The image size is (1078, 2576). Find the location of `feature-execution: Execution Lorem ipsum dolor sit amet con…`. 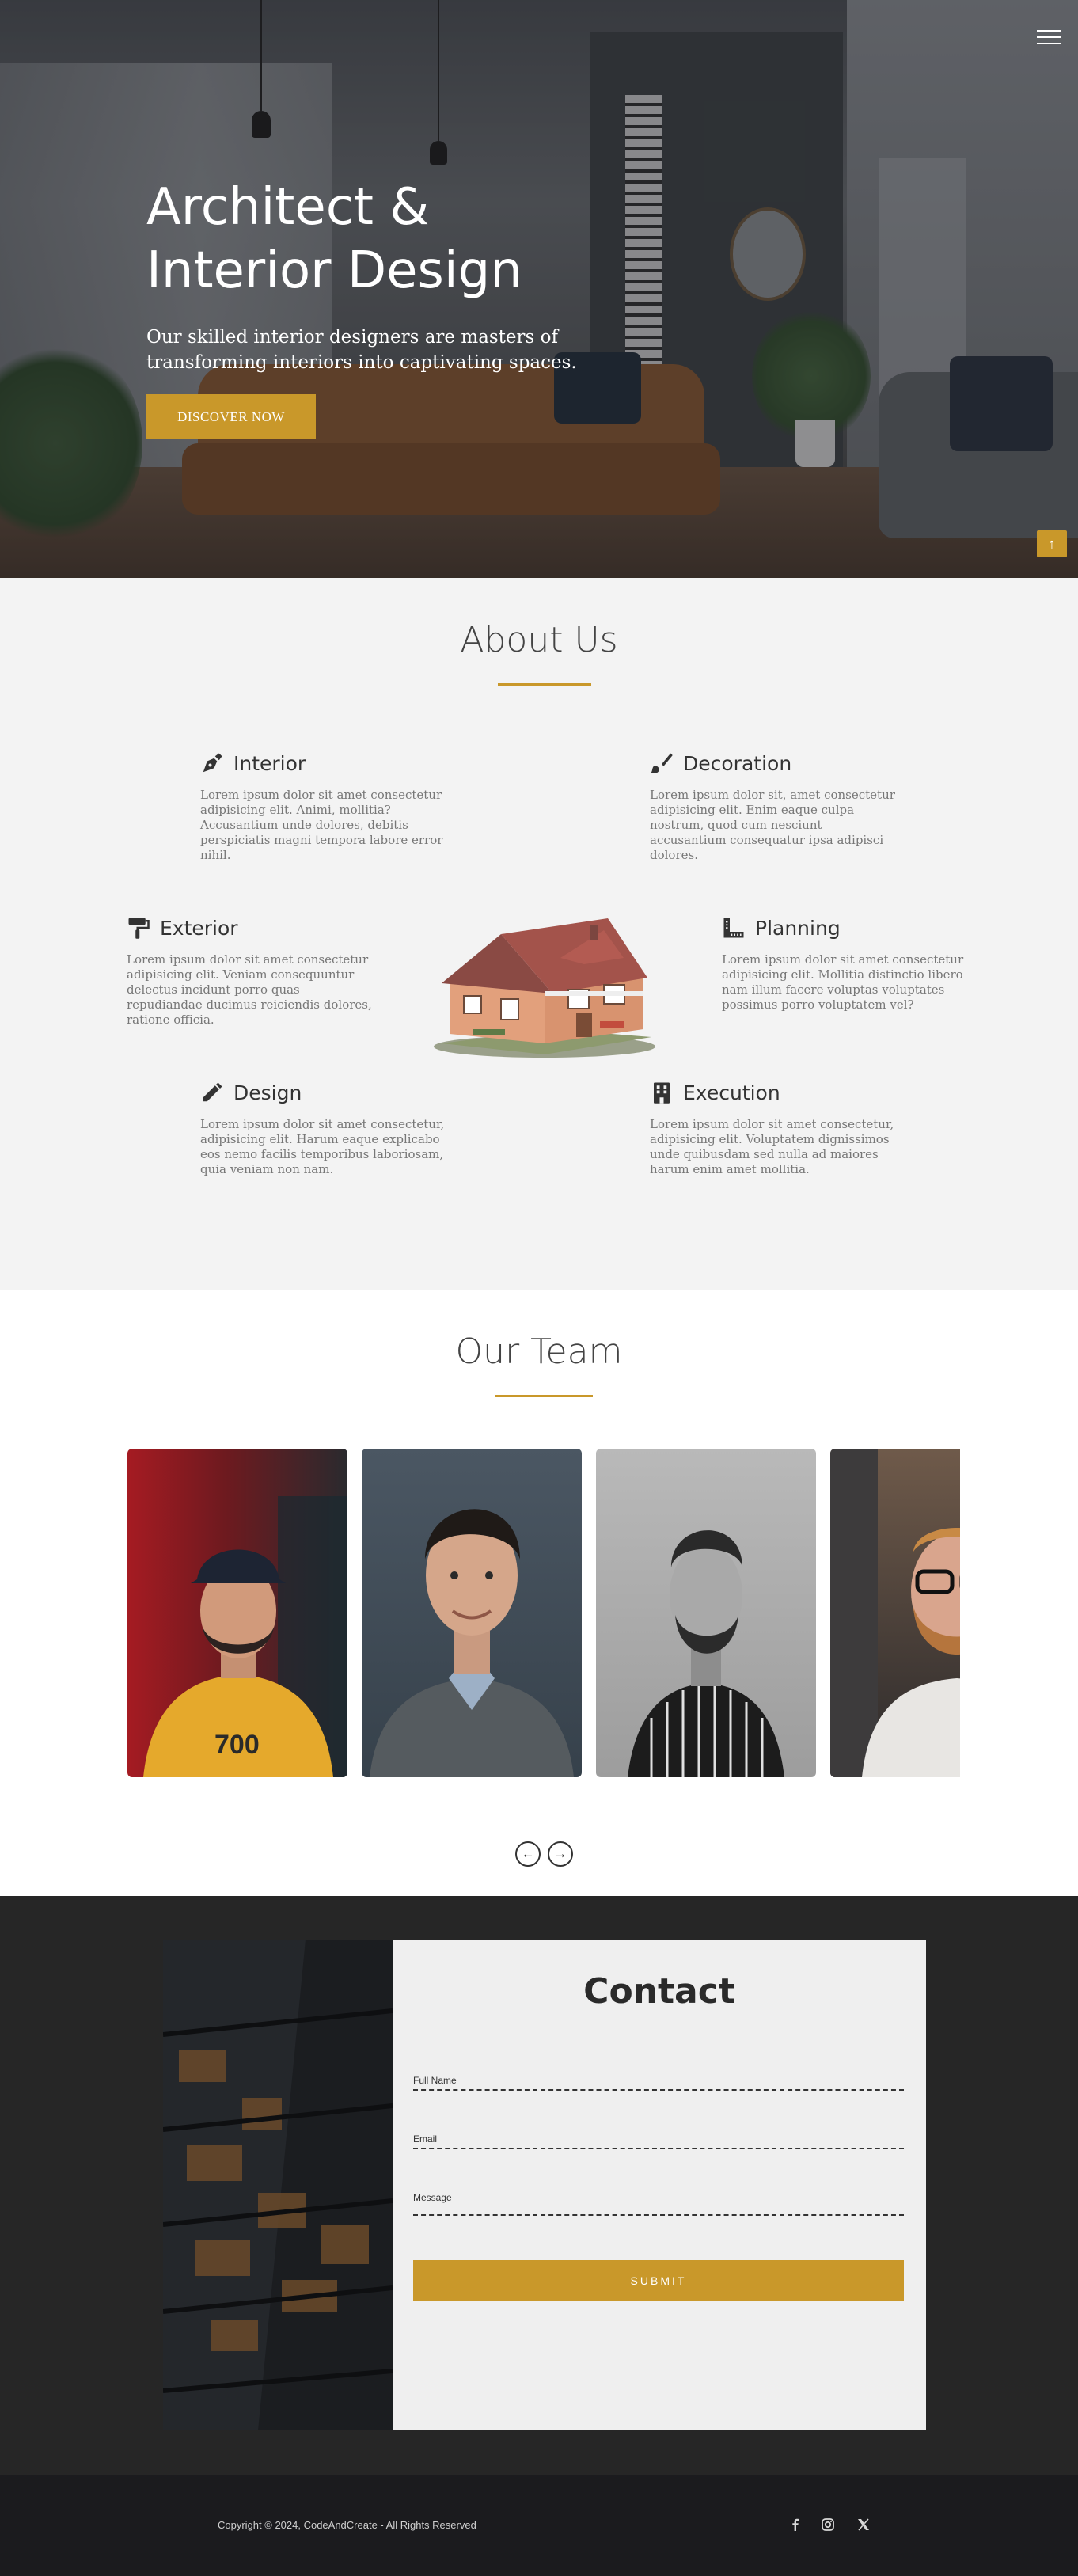

feature-execution: Execution Lorem ipsum dolor sit amet con… is located at coordinates (776, 1128).